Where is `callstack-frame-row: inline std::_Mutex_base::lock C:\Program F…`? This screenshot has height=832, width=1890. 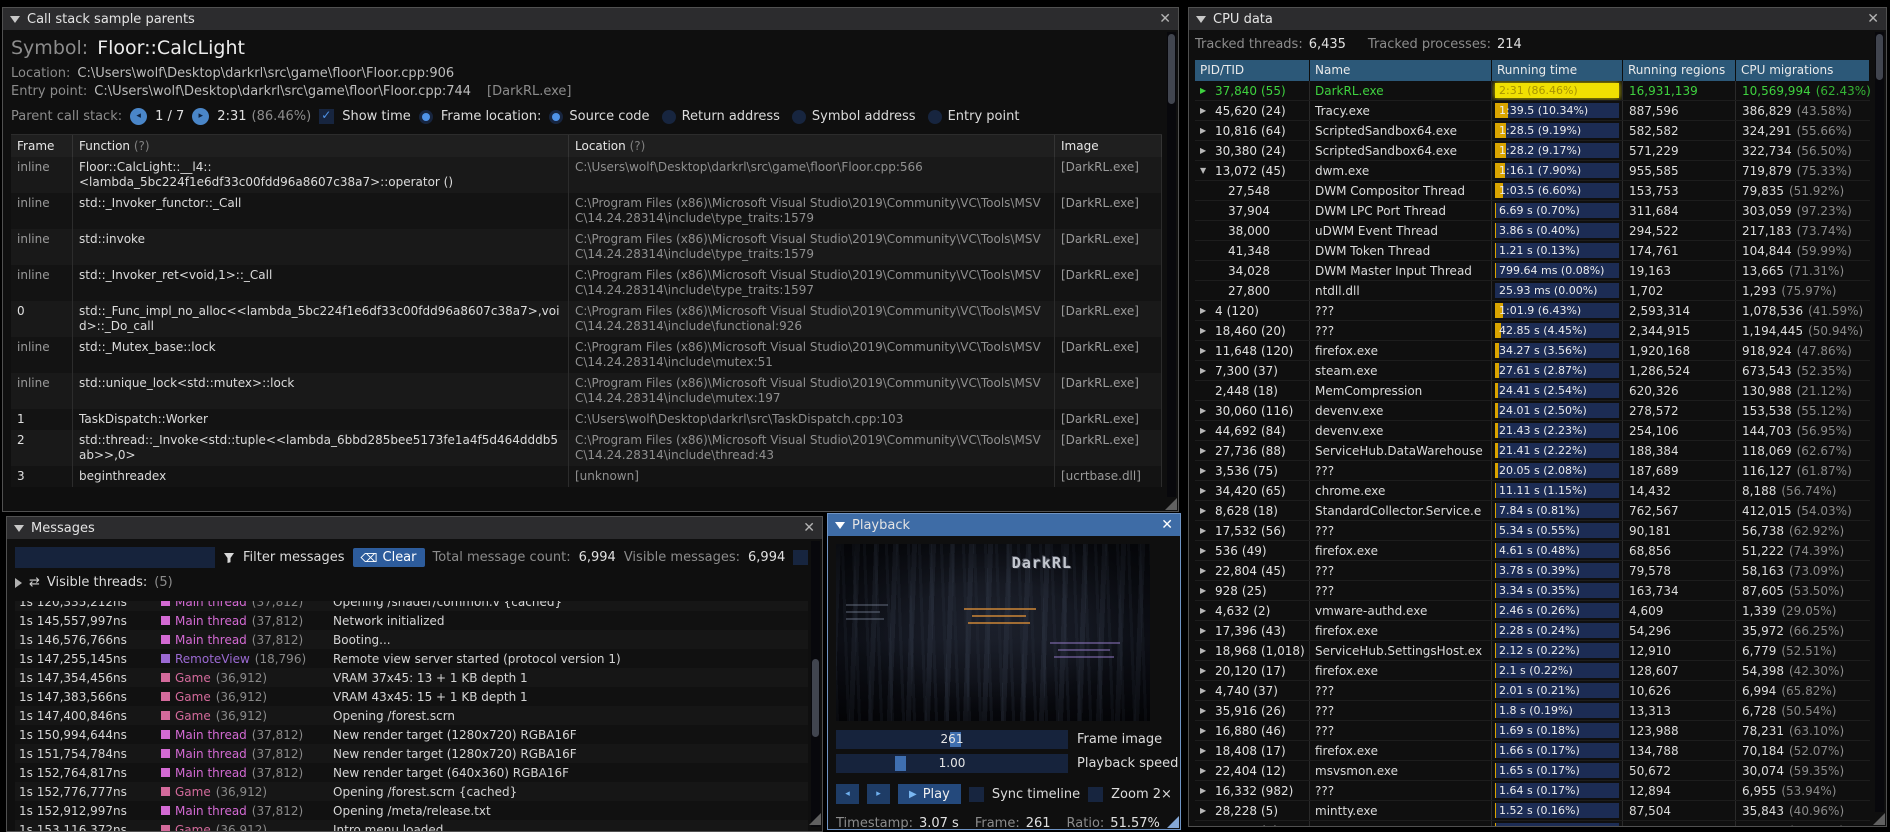 callstack-frame-row: inline std::_Mutex_base::lock C:\Program F… is located at coordinates (586, 355).